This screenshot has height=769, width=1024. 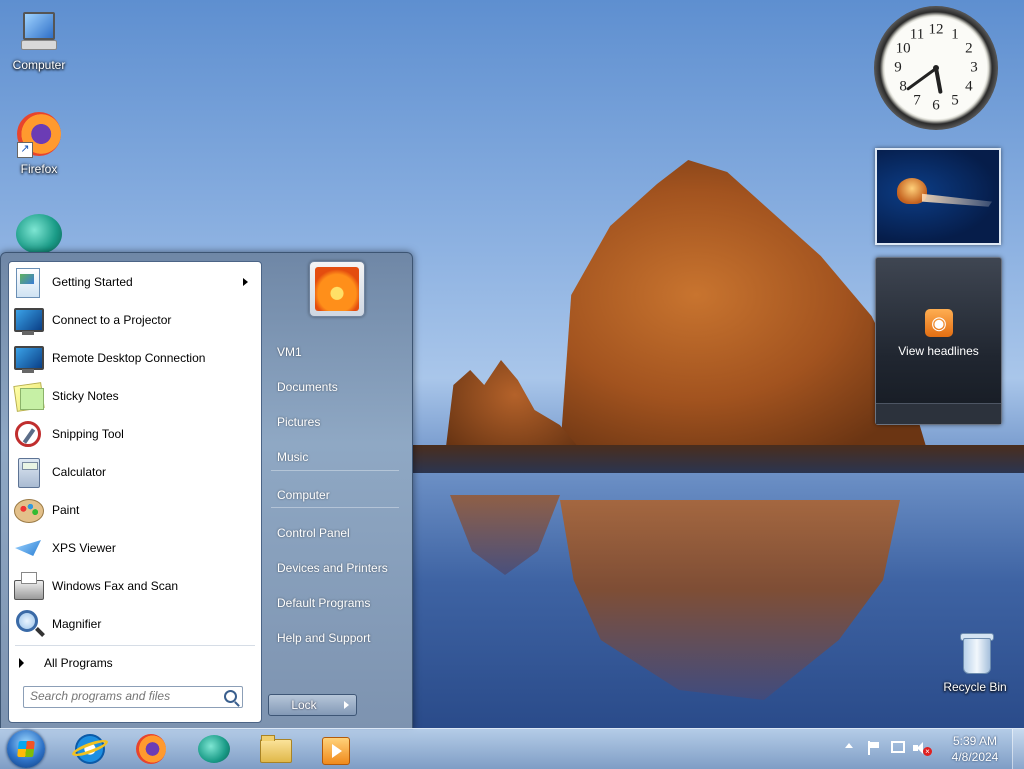 I want to click on clock-hour-hand, so click(x=938, y=80).